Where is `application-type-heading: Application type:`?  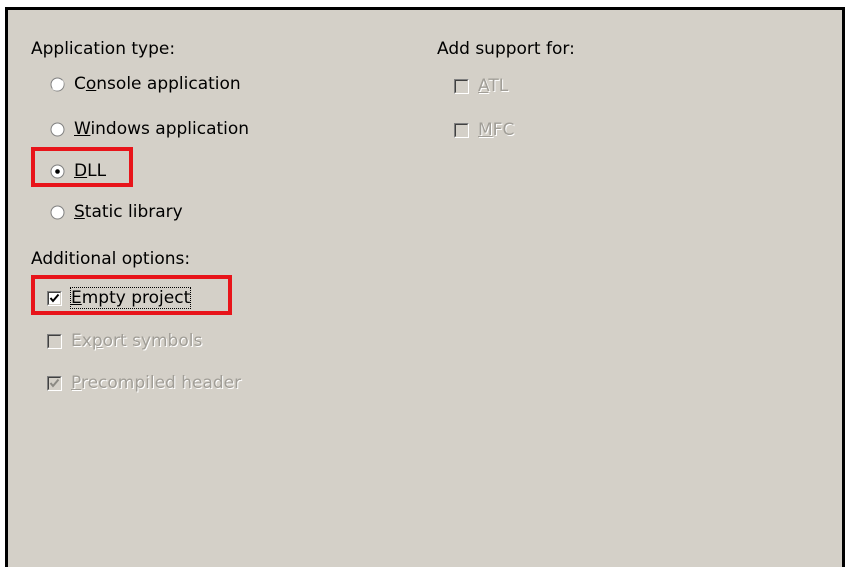
application-type-heading: Application type: is located at coordinates (103, 49).